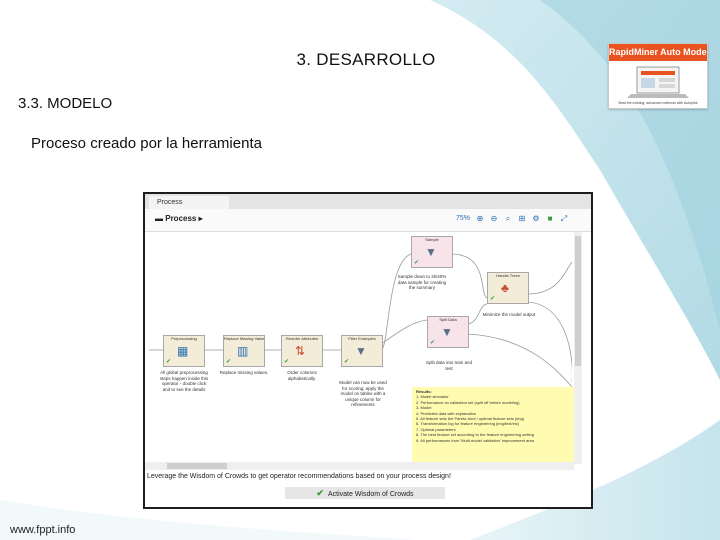  I want to click on horizontal-scrollbar, so click(359, 466).